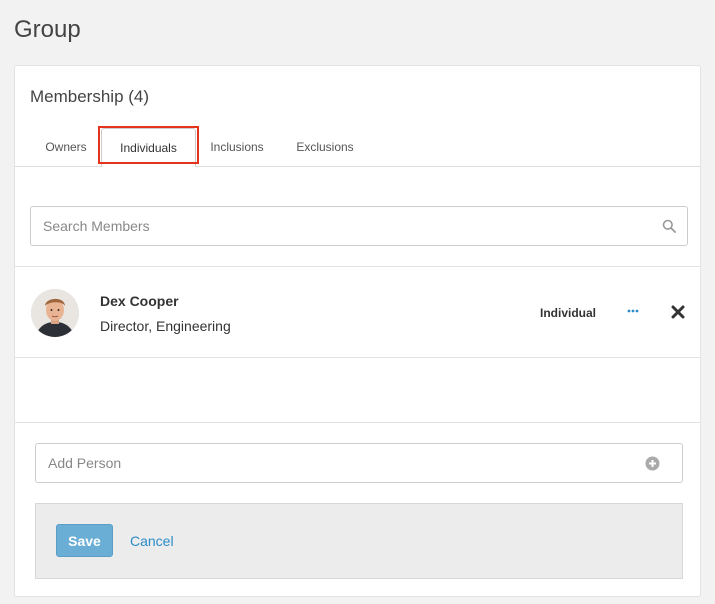  I want to click on tab-exclusions-label: Exclusions, so click(325, 147).